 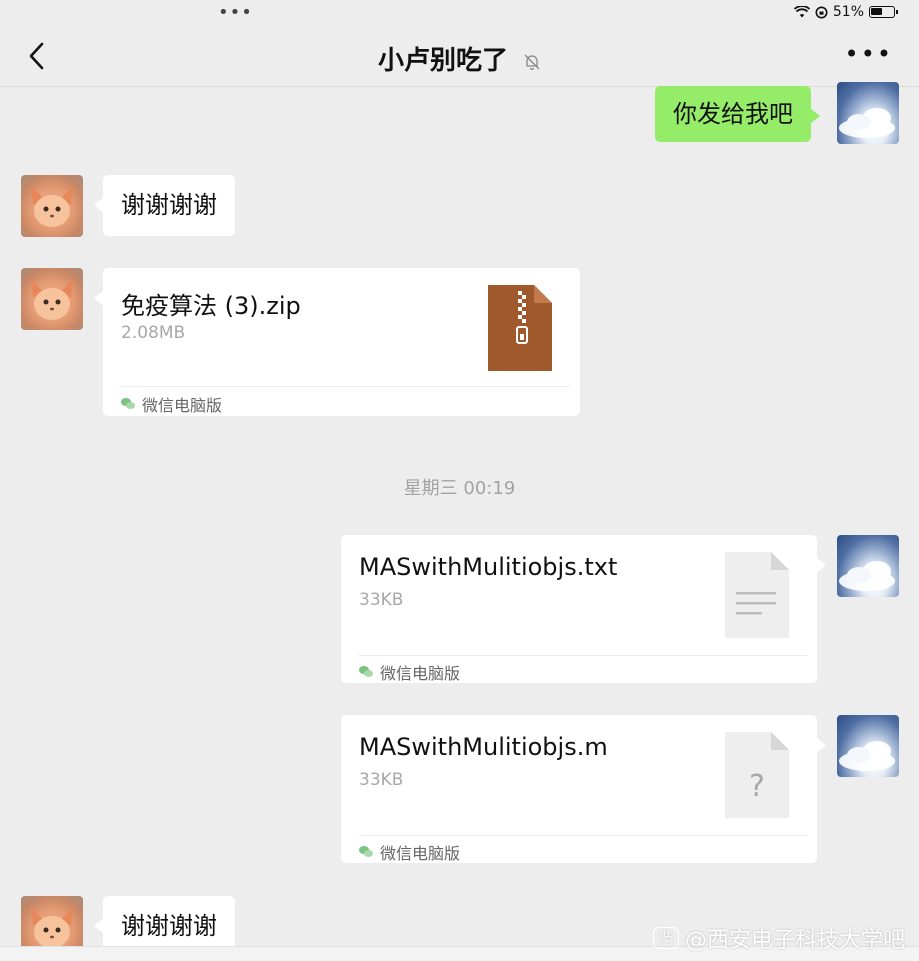 I want to click on status-bar: ••• 51%, so click(x=459, y=14).